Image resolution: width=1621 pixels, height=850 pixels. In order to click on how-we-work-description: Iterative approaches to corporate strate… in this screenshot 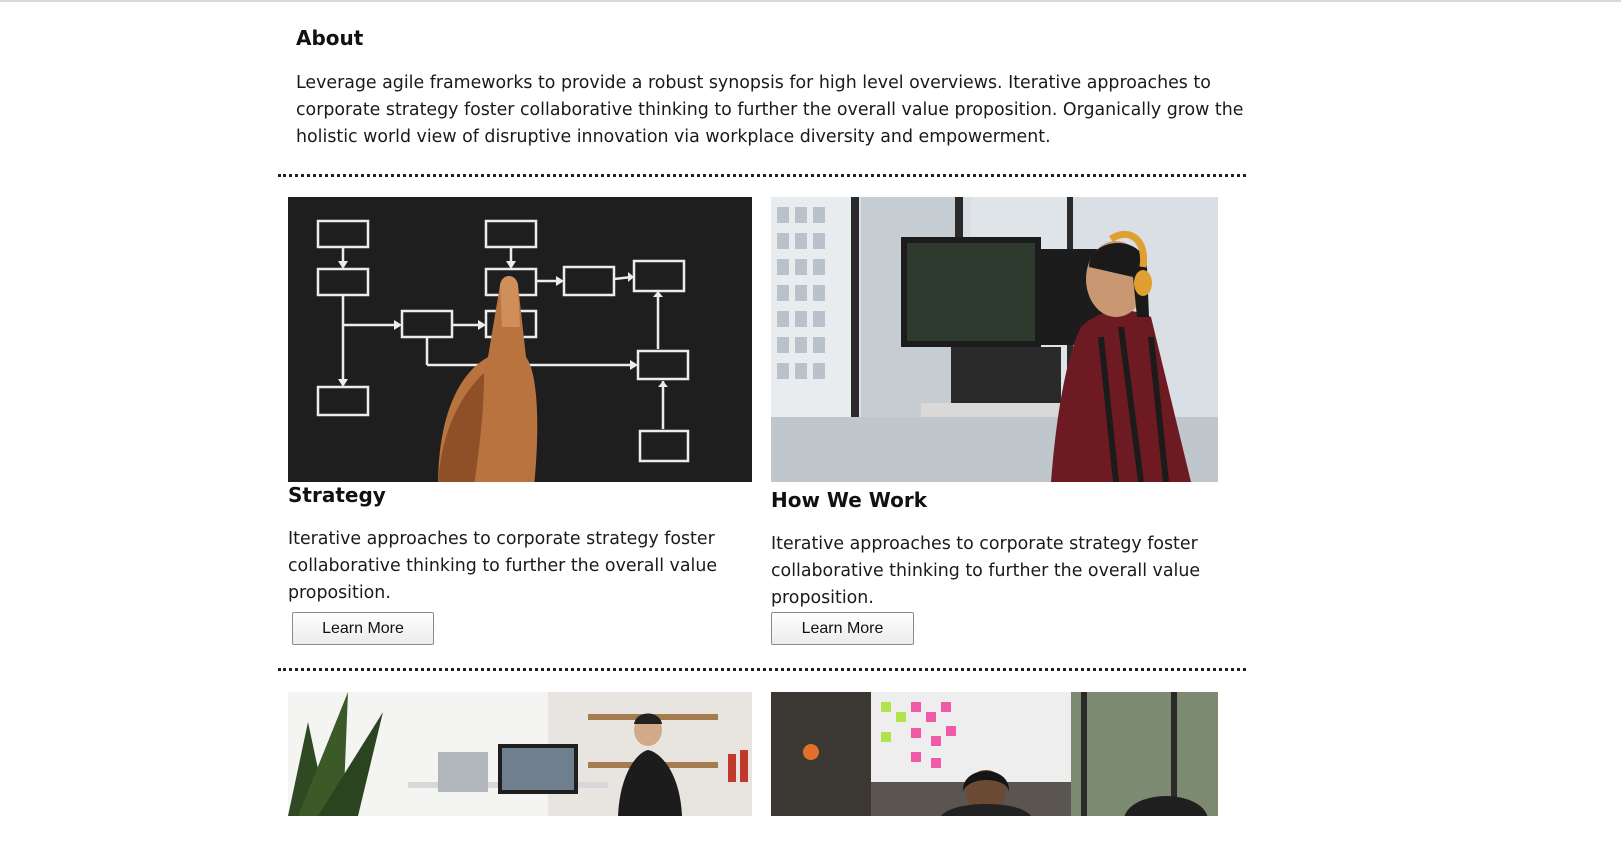, I will do `click(986, 571)`.